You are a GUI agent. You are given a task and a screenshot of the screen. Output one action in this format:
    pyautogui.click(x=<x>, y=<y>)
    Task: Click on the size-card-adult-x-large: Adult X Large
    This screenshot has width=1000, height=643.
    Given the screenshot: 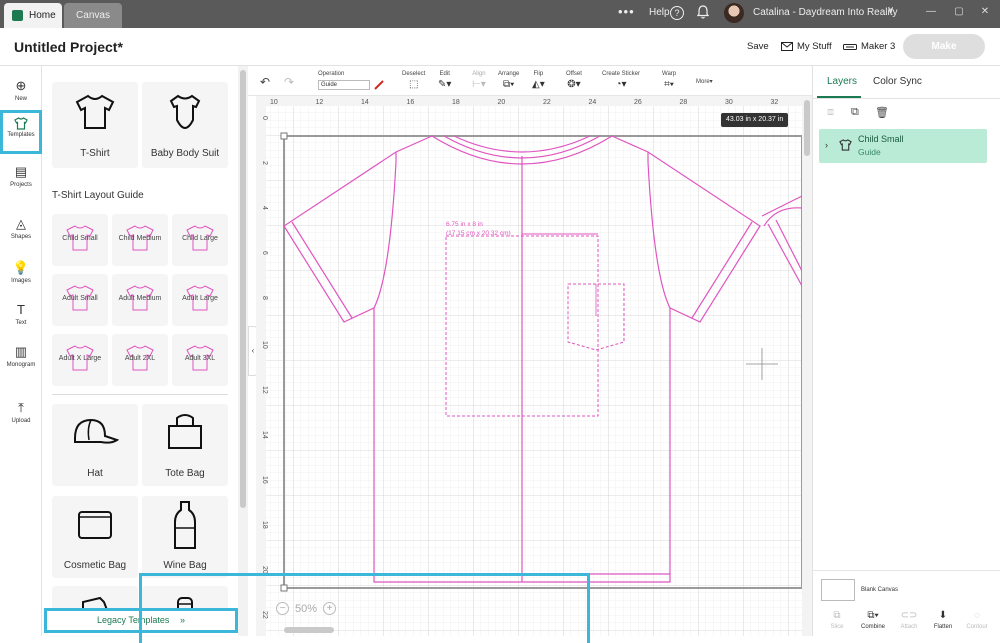 What is the action you would take?
    pyautogui.click(x=80, y=360)
    